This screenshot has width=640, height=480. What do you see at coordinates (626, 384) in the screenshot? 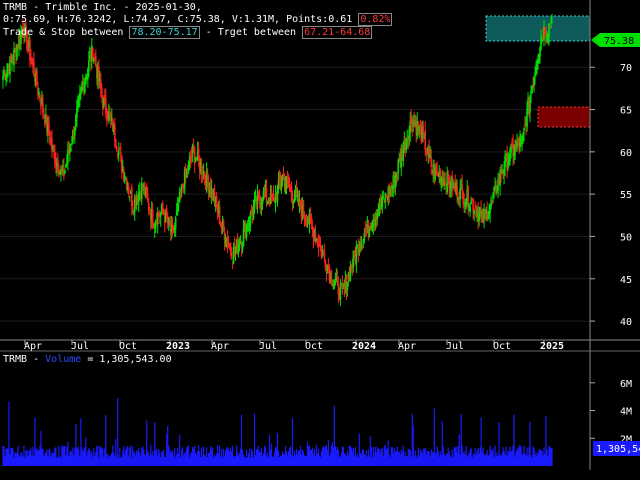
I see `volume-tick-label: 6M` at bounding box center [626, 384].